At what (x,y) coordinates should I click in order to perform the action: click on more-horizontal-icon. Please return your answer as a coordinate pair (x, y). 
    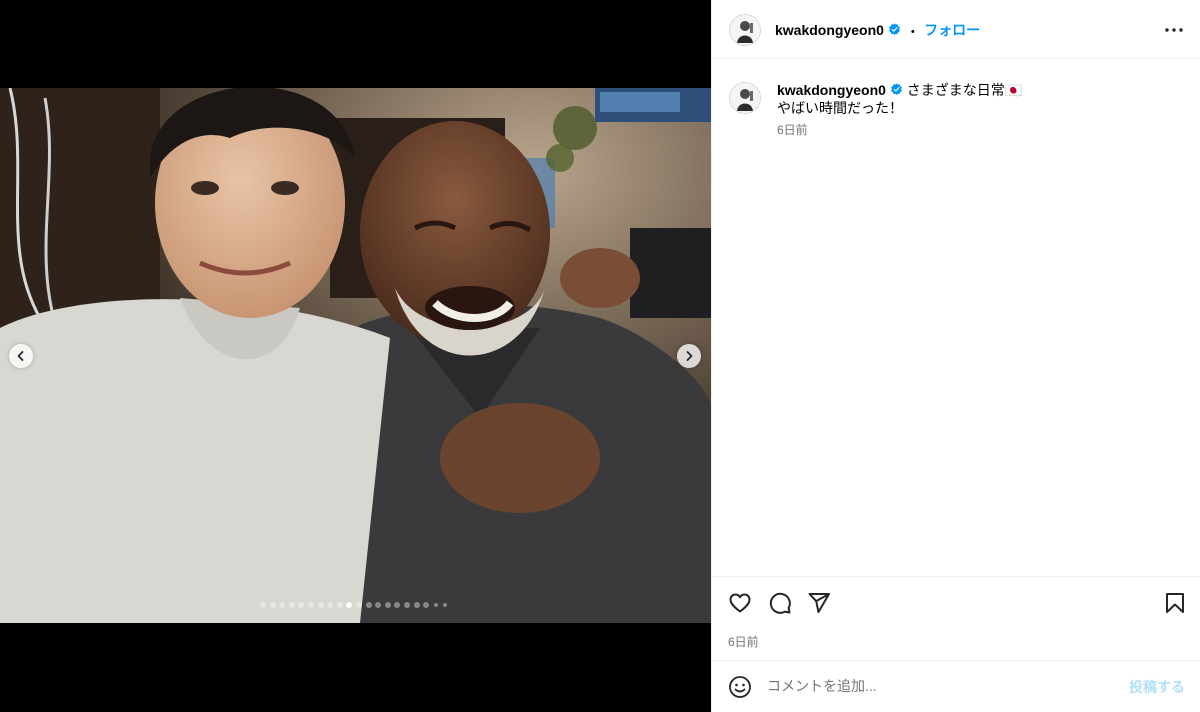
    Looking at the image, I should click on (1174, 30).